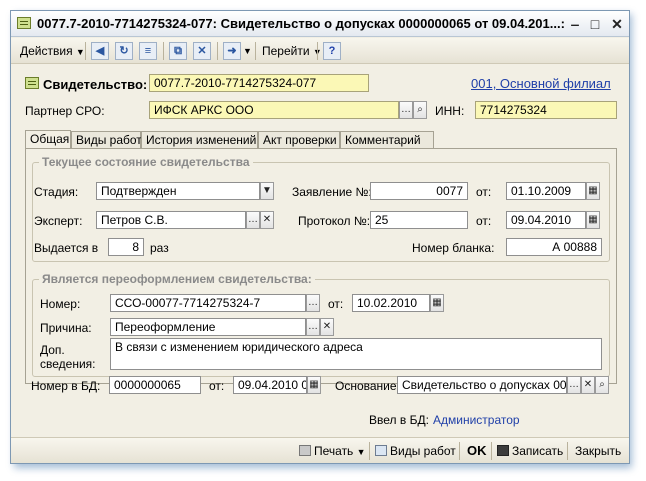 This screenshot has width=646, height=481. I want to click on tab-comment: Комментарий, so click(387, 140).